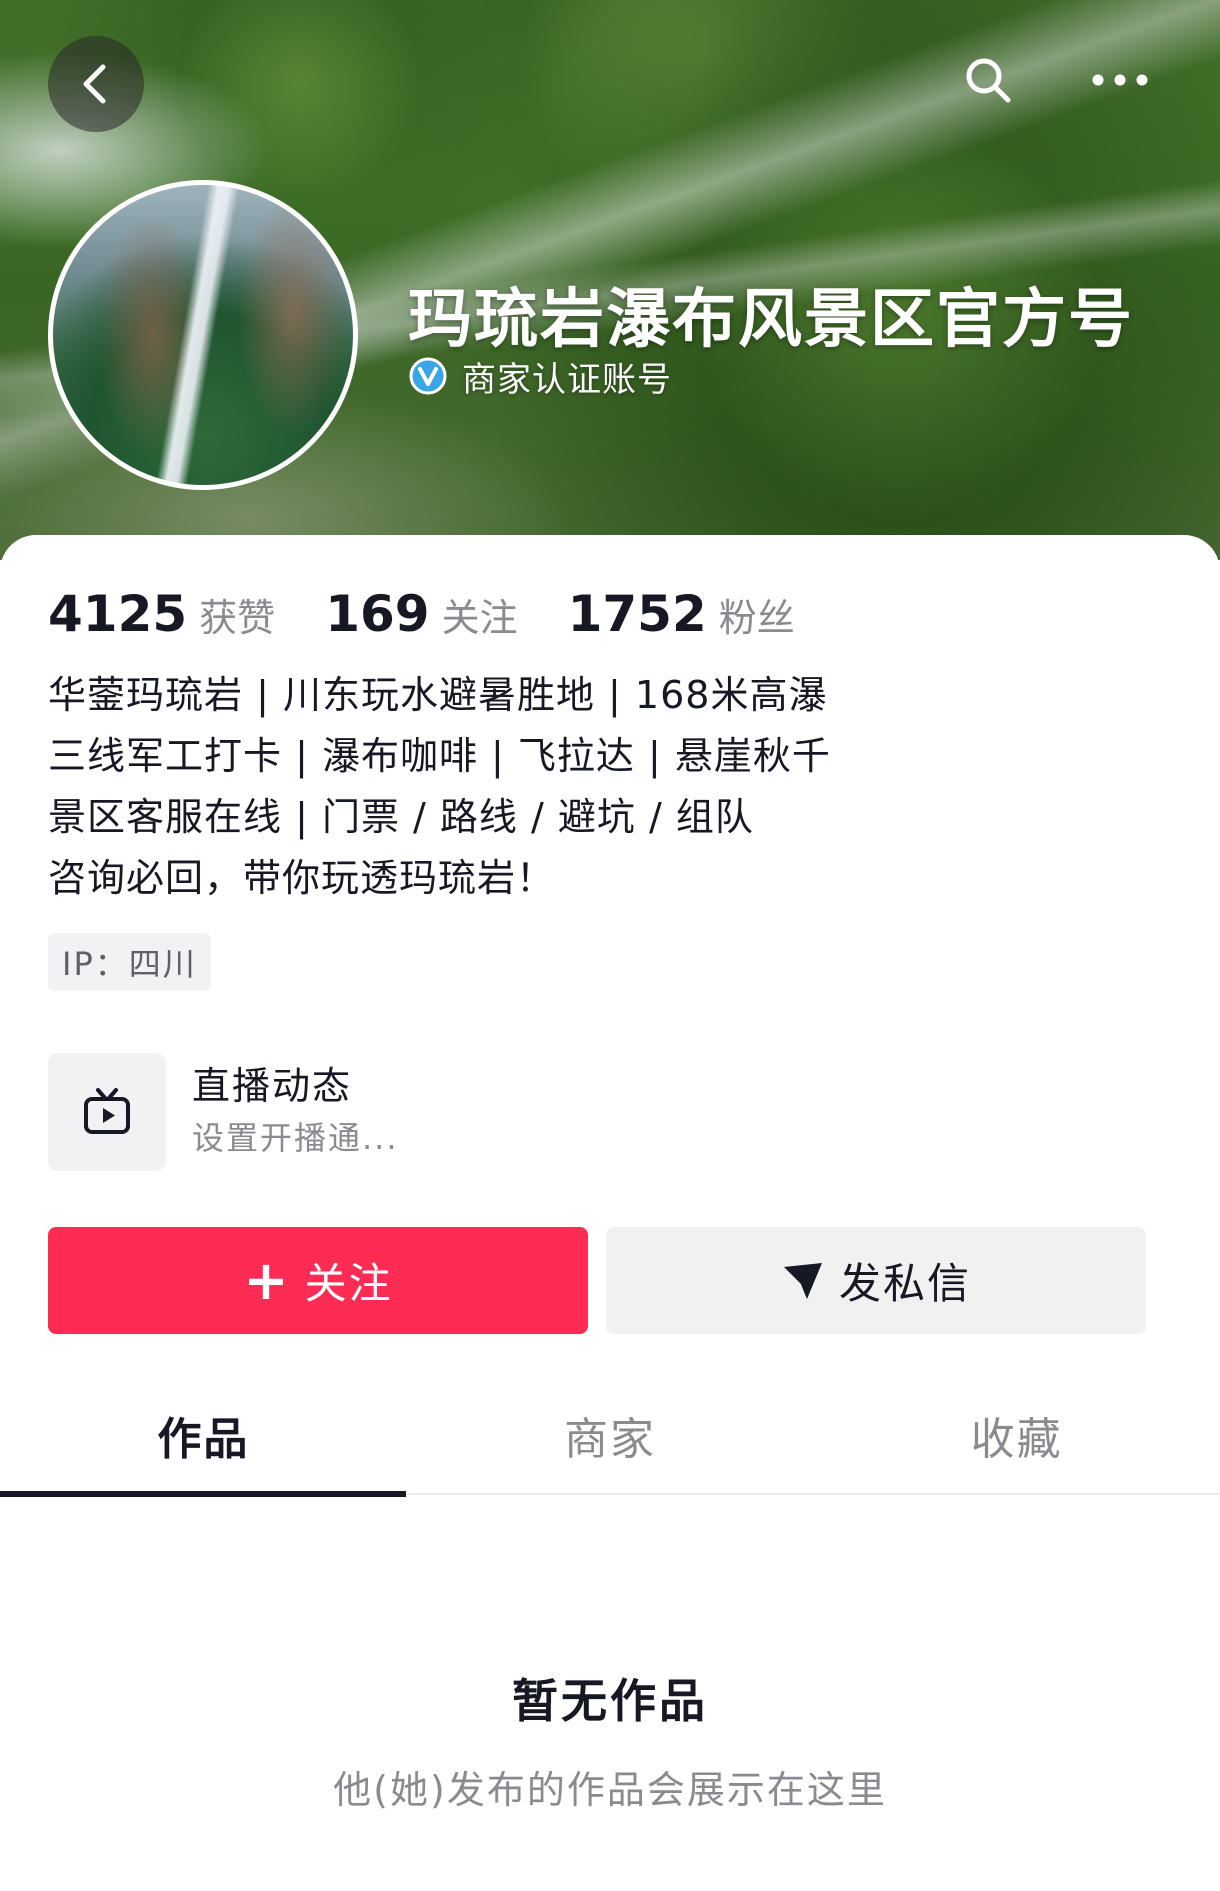 This screenshot has width=1220, height=1891. What do you see at coordinates (348, 1283) in the screenshot?
I see `follow-label: 关注` at bounding box center [348, 1283].